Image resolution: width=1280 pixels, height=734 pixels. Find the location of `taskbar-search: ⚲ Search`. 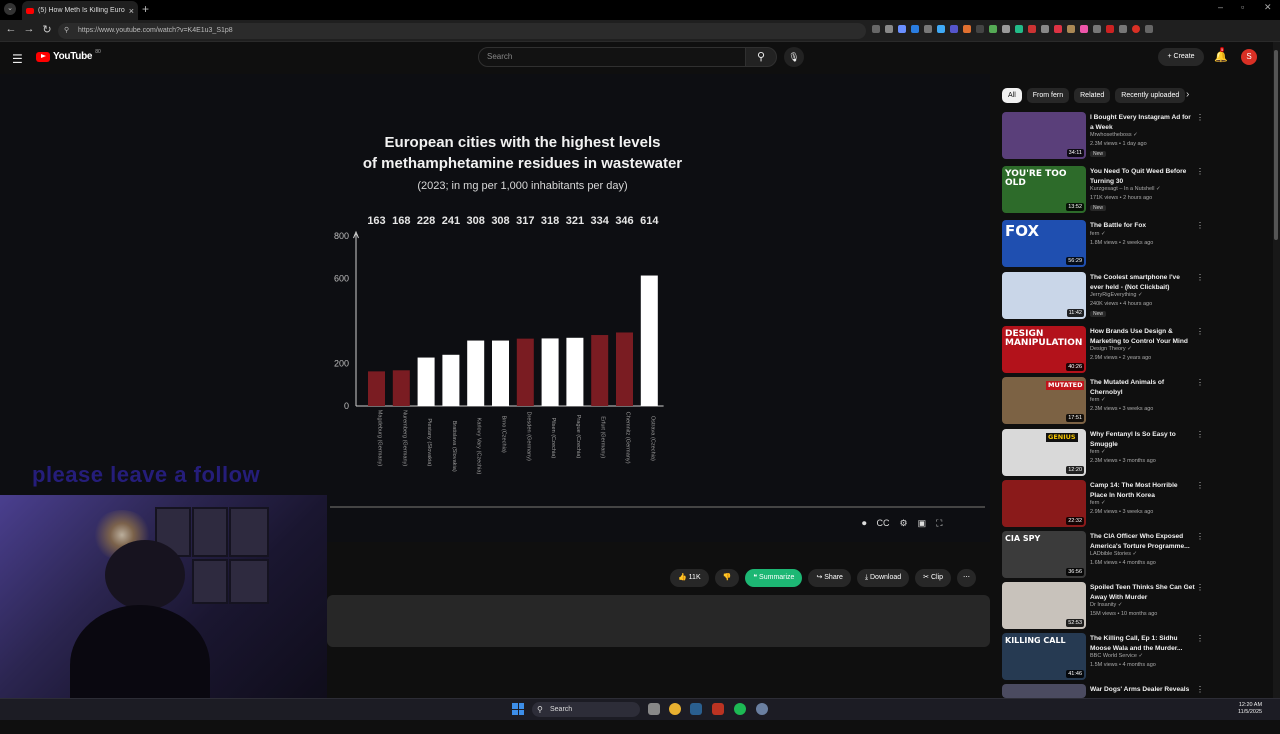

taskbar-search: ⚲ Search is located at coordinates (586, 709).